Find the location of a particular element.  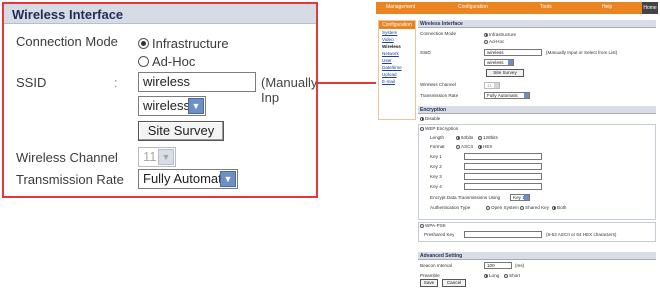

sidebar-item-datetime: Date/time is located at coordinates (397, 67).